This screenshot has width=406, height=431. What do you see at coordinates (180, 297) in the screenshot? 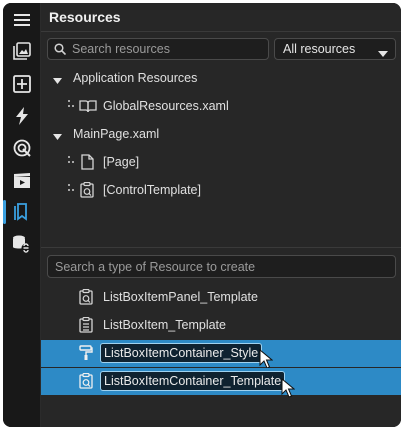
I see `create-item-label: ListBoxItemPanel_Template` at bounding box center [180, 297].